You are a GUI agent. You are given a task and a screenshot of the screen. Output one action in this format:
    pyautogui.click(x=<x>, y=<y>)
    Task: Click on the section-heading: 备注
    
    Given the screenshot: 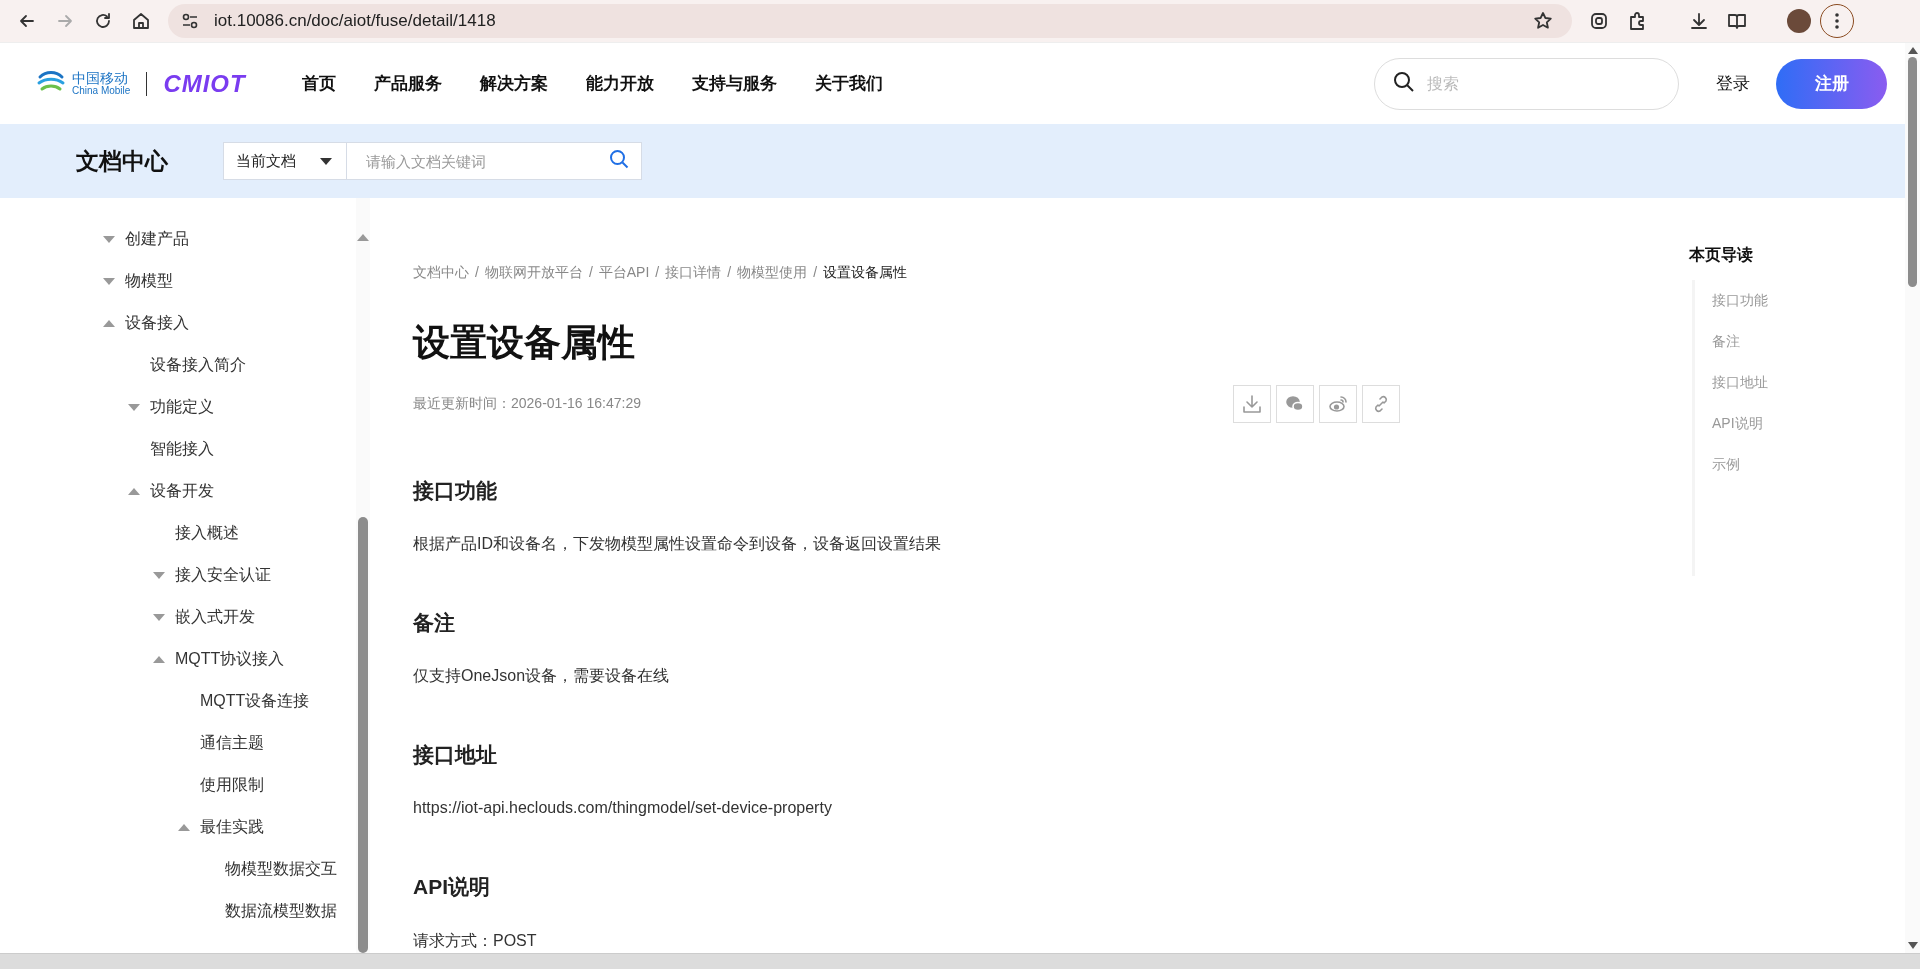 What is the action you would take?
    pyautogui.click(x=434, y=623)
    